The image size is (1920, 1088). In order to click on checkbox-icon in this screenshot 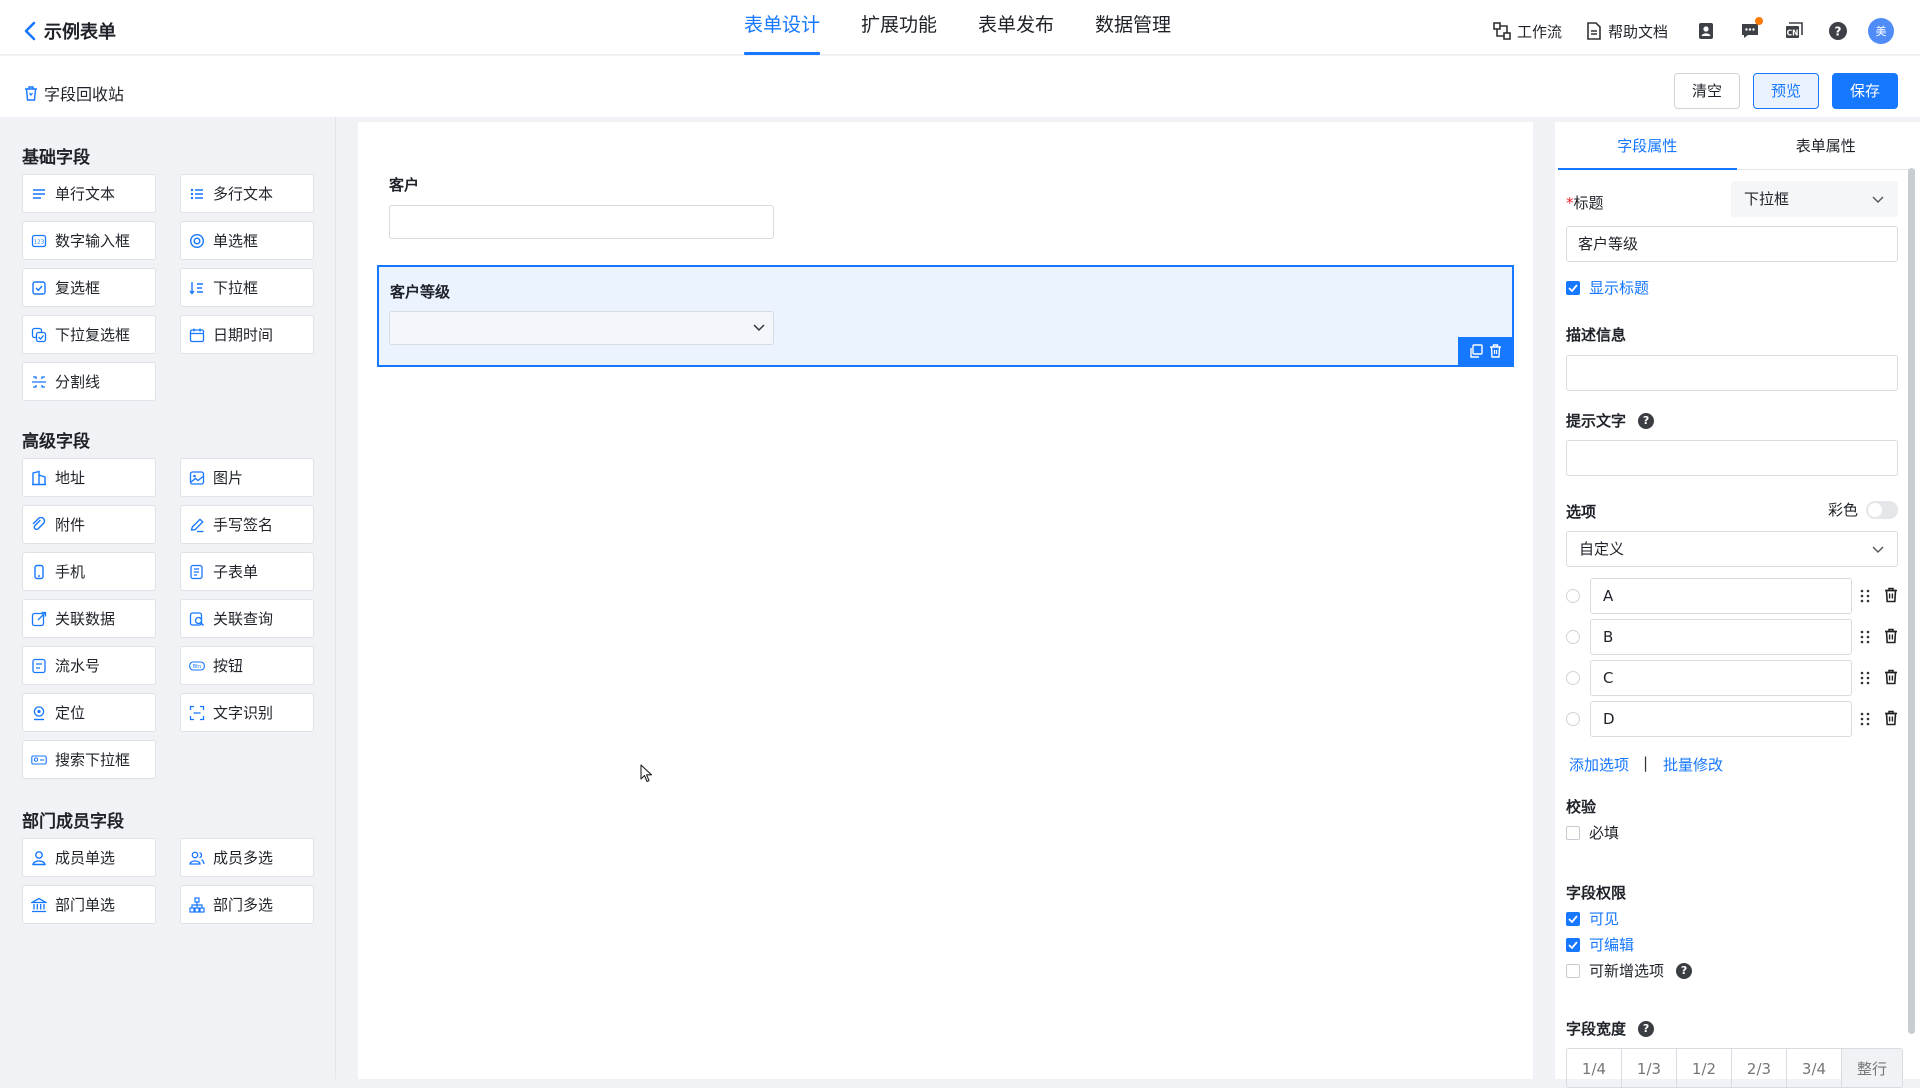, I will do `click(39, 288)`.